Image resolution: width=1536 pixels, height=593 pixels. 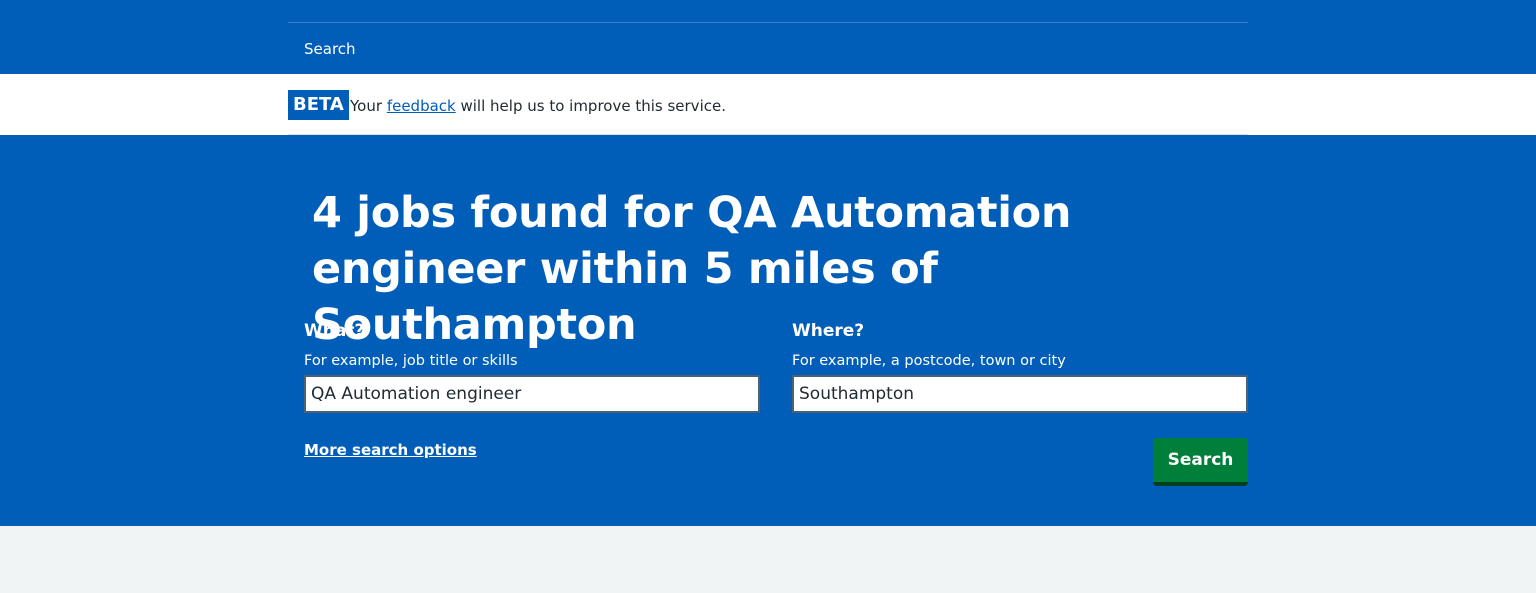 I want to click on what-input, so click(x=532, y=394).